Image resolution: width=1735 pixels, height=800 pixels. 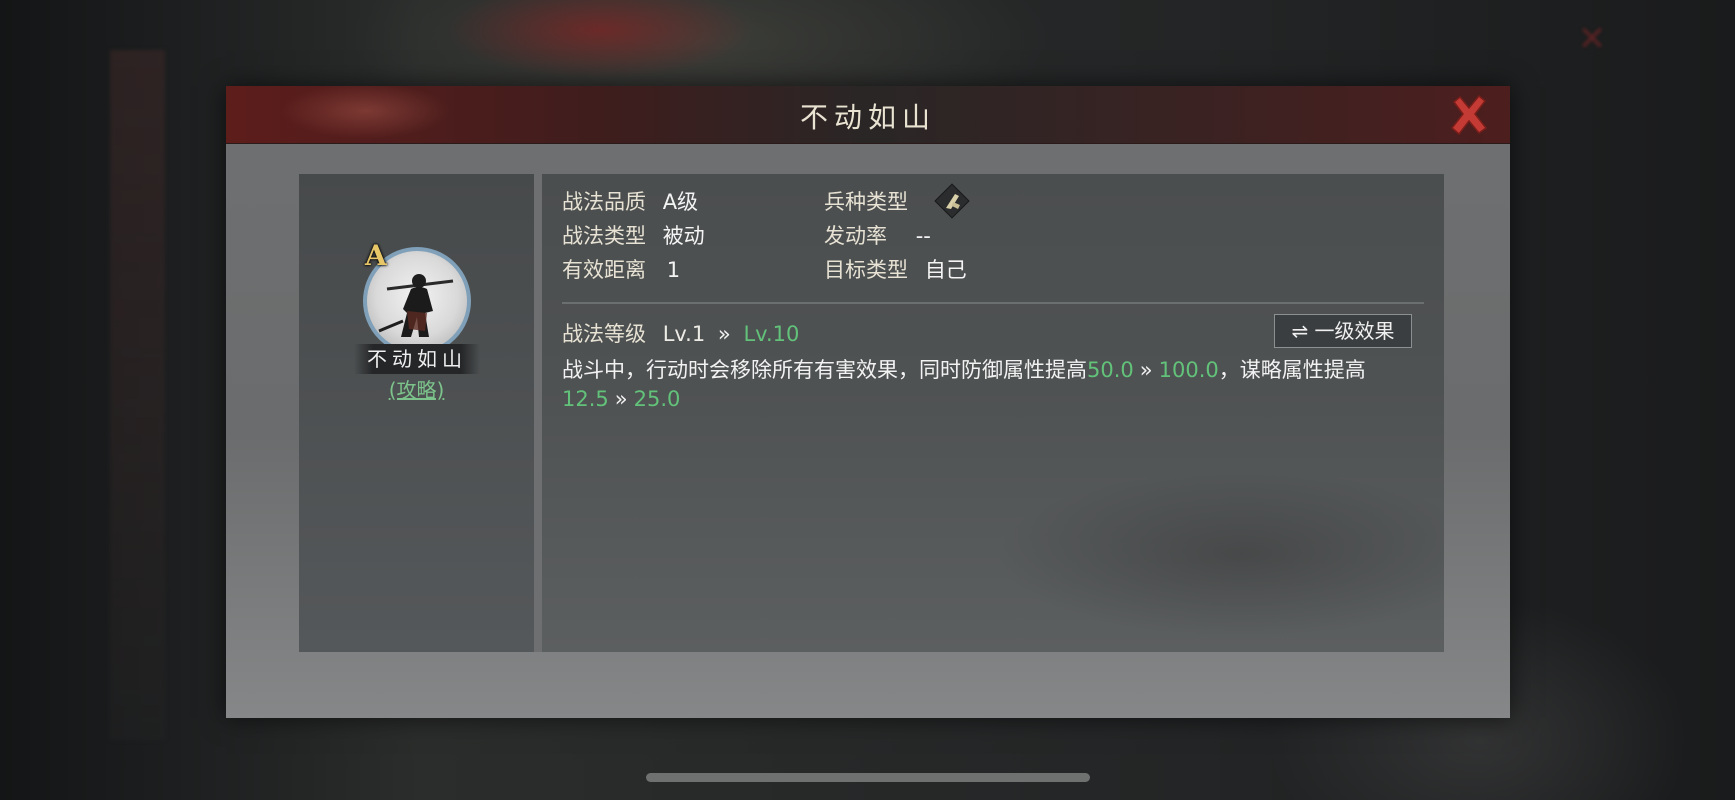 I want to click on range-label: 有效距离, so click(x=604, y=270).